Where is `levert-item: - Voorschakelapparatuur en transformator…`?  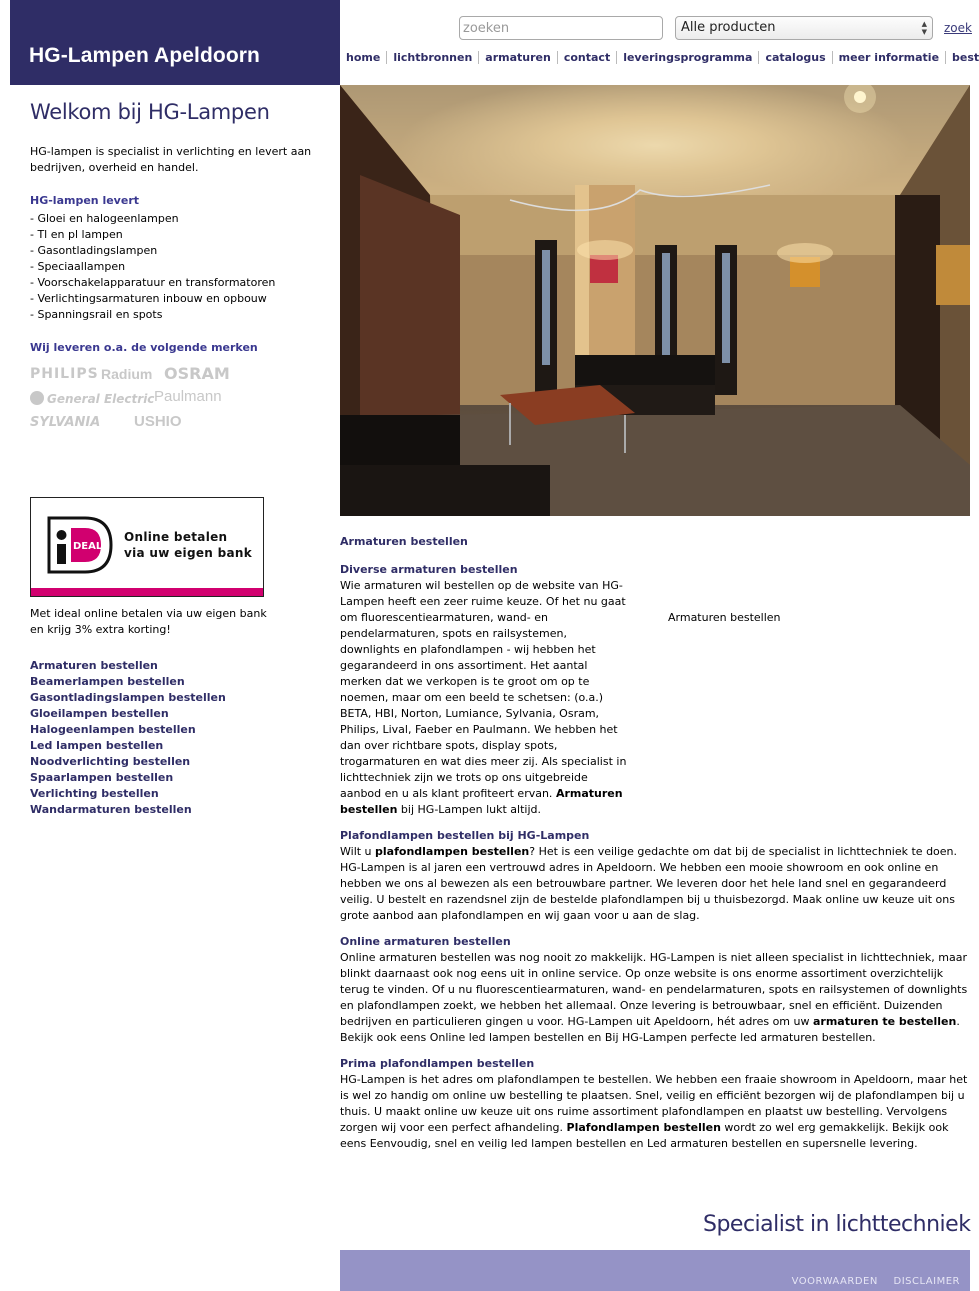 levert-item: - Voorschakelapparatuur en transformator… is located at coordinates (153, 282).